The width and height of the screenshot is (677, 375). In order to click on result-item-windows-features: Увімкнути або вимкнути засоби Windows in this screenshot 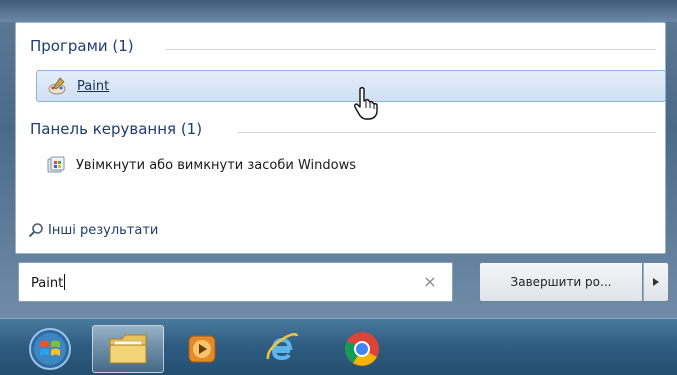, I will do `click(351, 165)`.